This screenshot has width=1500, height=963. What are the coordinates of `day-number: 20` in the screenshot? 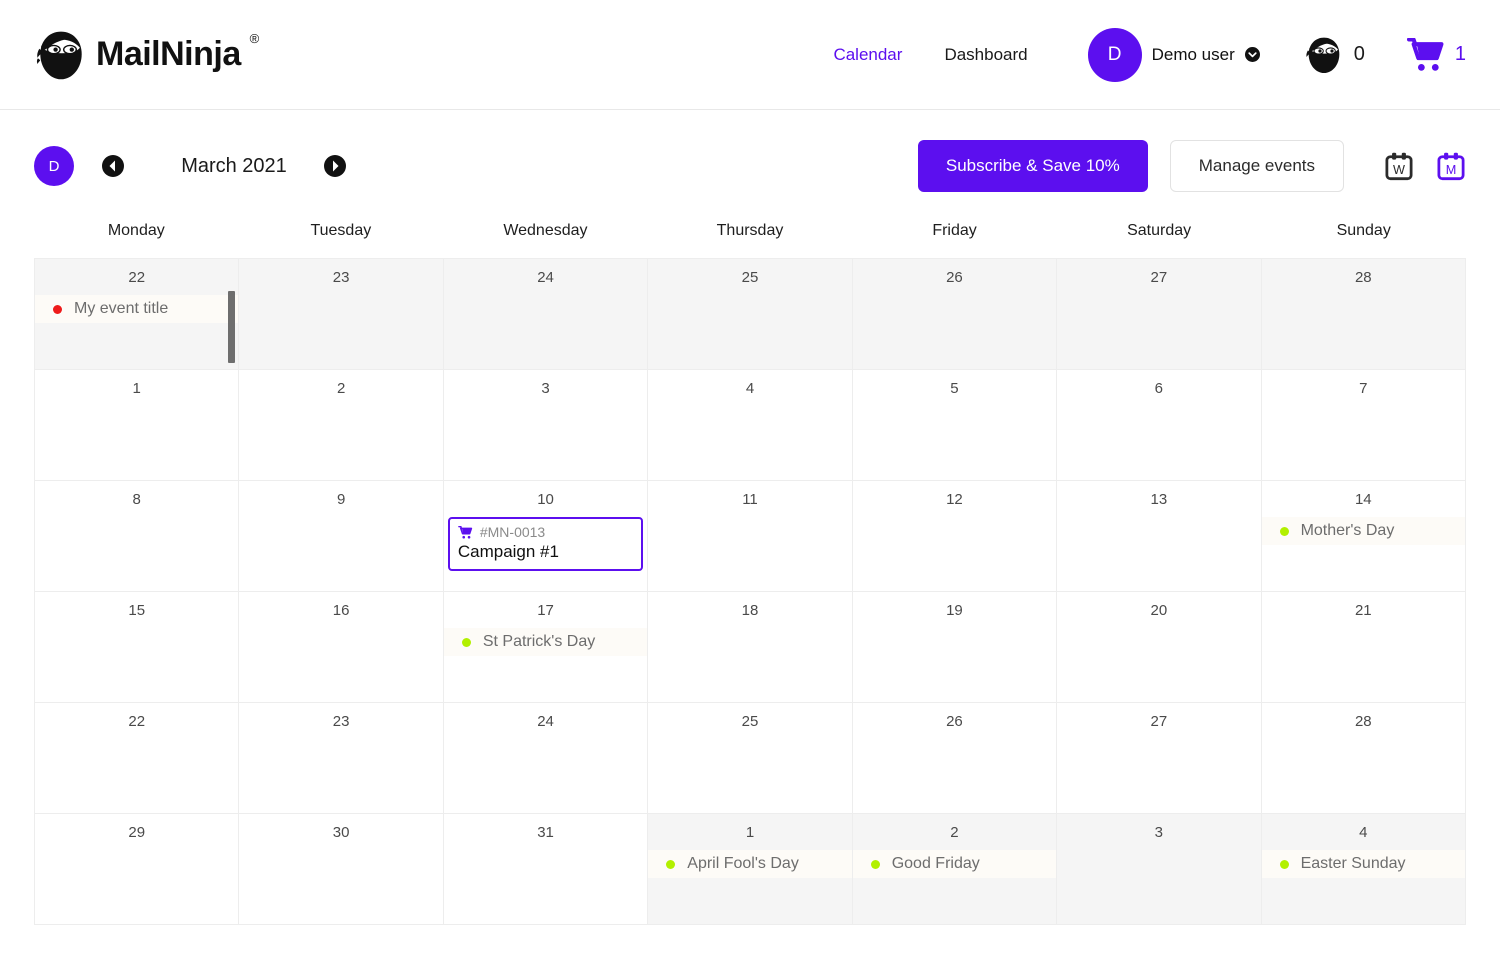 It's located at (1159, 610).